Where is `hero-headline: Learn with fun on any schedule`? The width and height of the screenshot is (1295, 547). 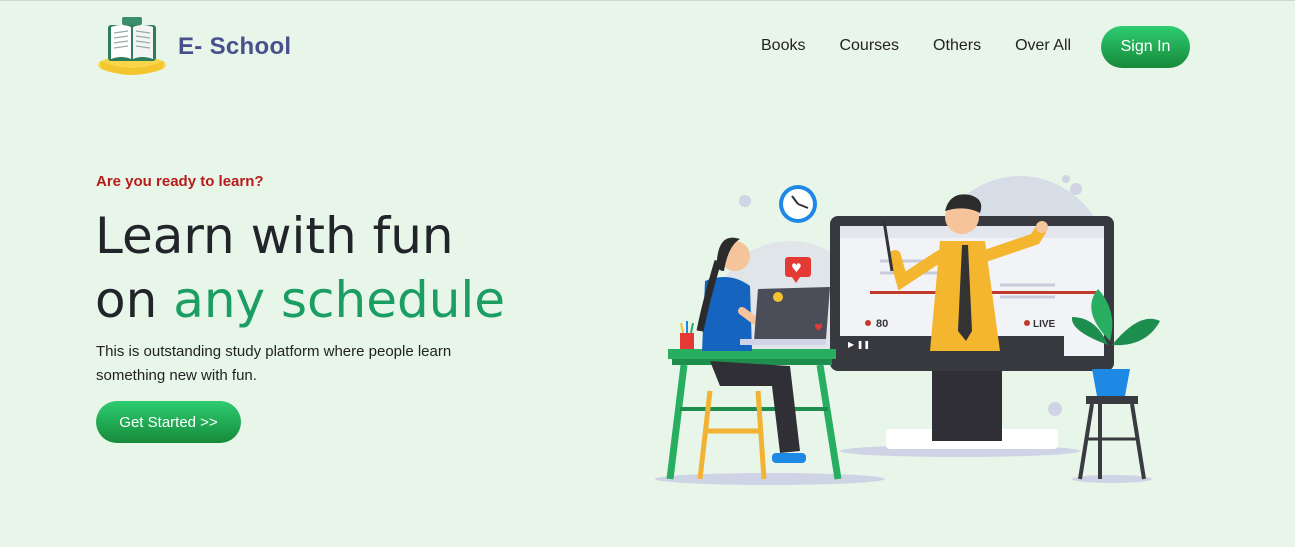 hero-headline: Learn with fun on any schedule is located at coordinates (355, 268).